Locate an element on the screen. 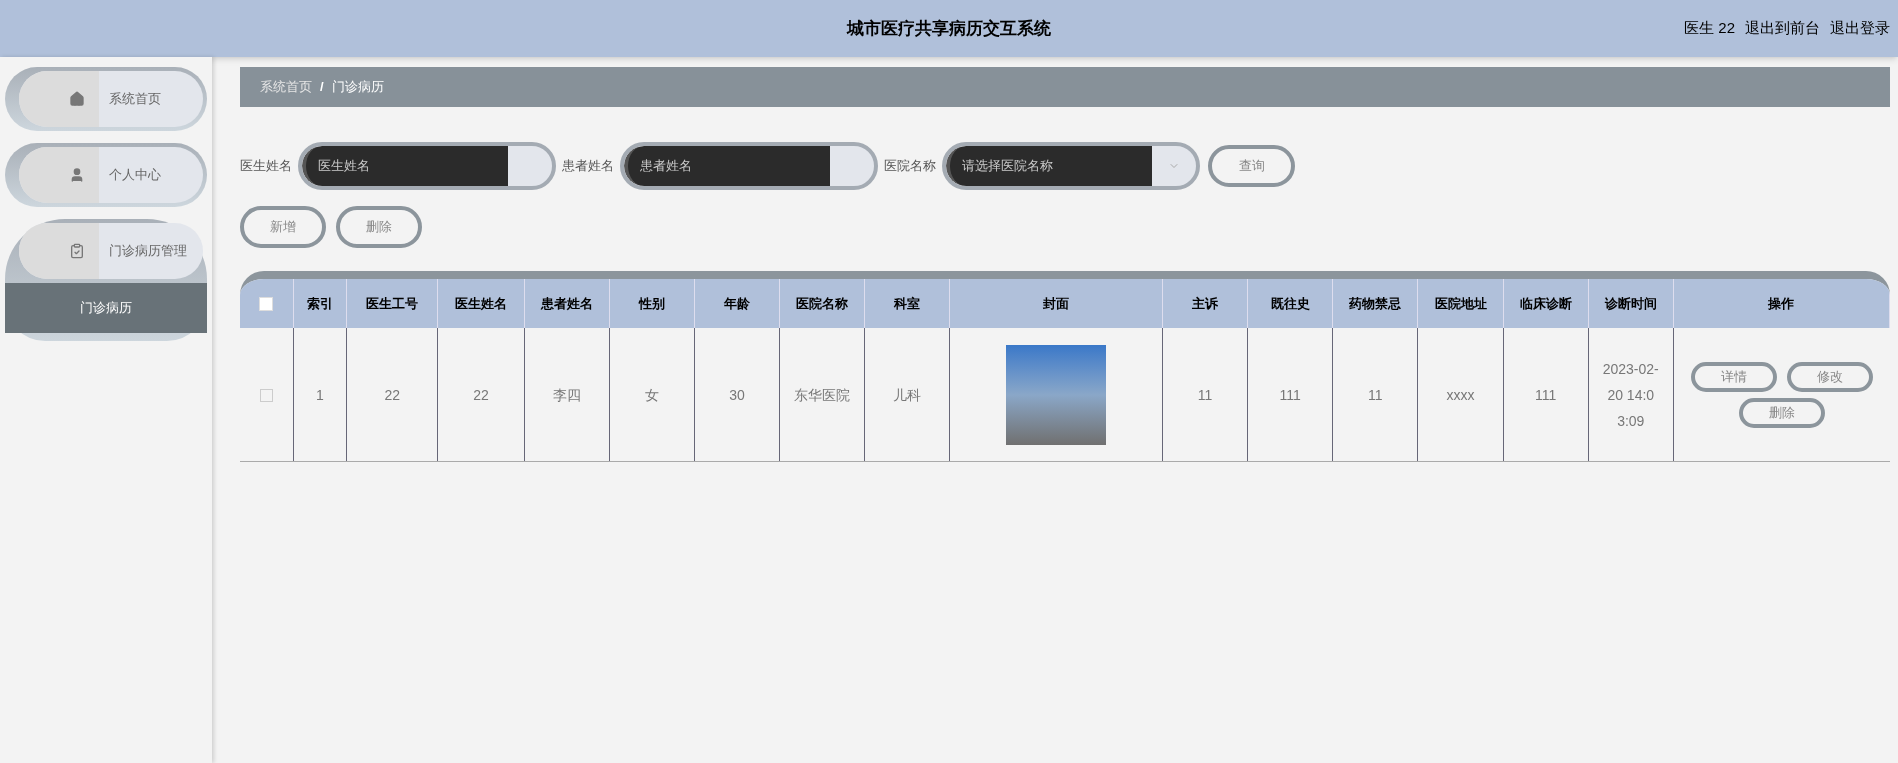 The image size is (1898, 763). column-header: 主诉 is located at coordinates (1205, 303).